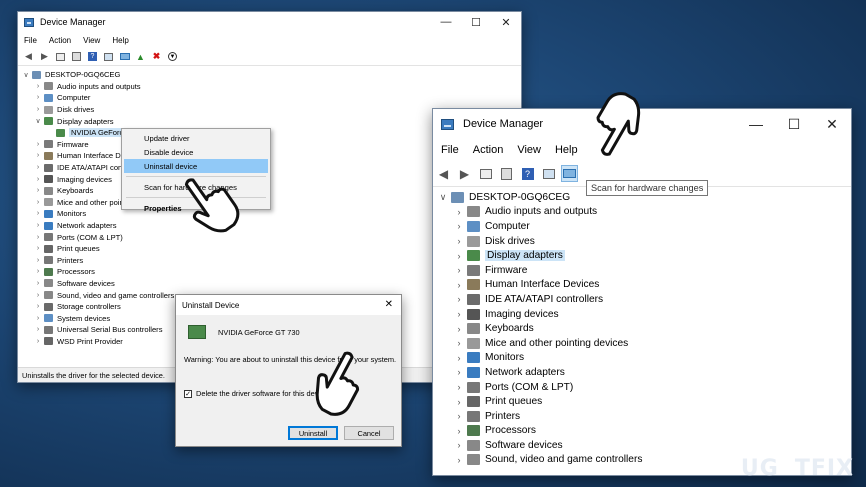 The width and height of the screenshot is (866, 487). What do you see at coordinates (140, 56) in the screenshot?
I see `update-driver-button: ▲` at bounding box center [140, 56].